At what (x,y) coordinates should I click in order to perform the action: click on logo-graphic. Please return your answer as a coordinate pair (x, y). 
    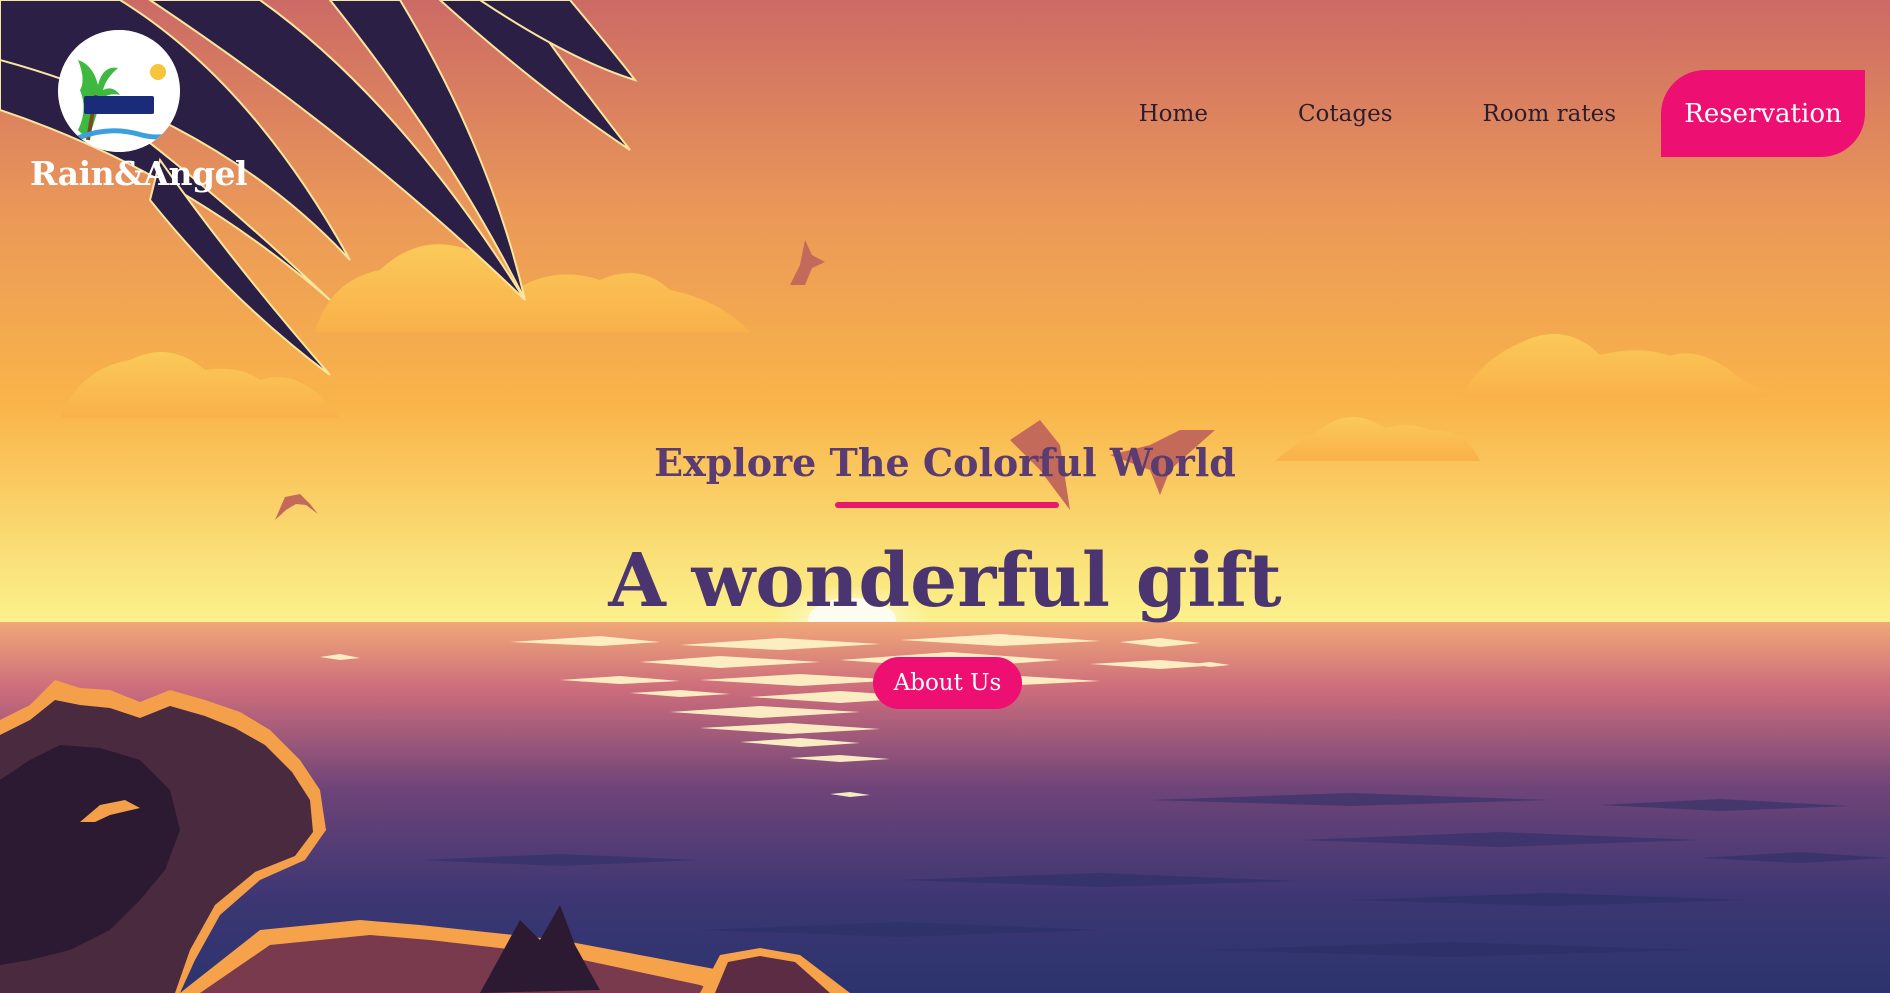
    Looking at the image, I should click on (119, 91).